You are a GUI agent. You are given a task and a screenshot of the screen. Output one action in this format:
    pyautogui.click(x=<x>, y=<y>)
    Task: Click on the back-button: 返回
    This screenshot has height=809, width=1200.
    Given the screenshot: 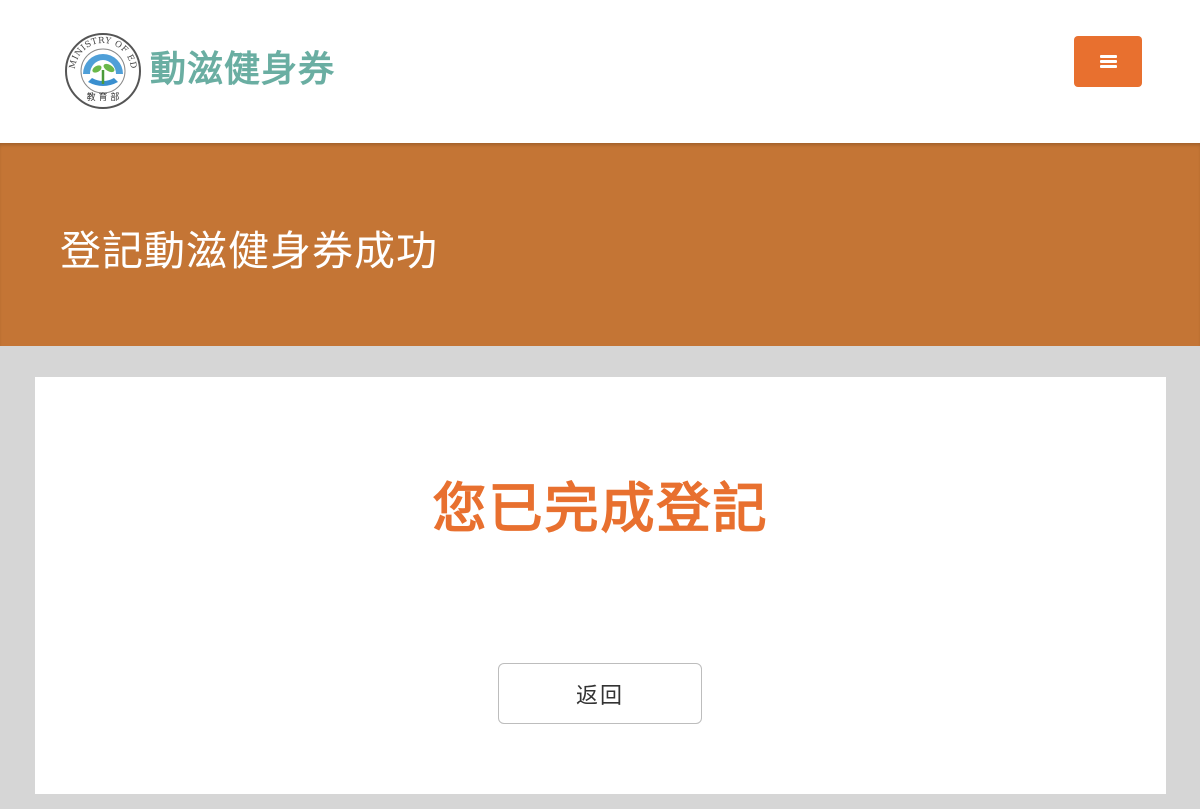 What is the action you would take?
    pyautogui.click(x=600, y=693)
    